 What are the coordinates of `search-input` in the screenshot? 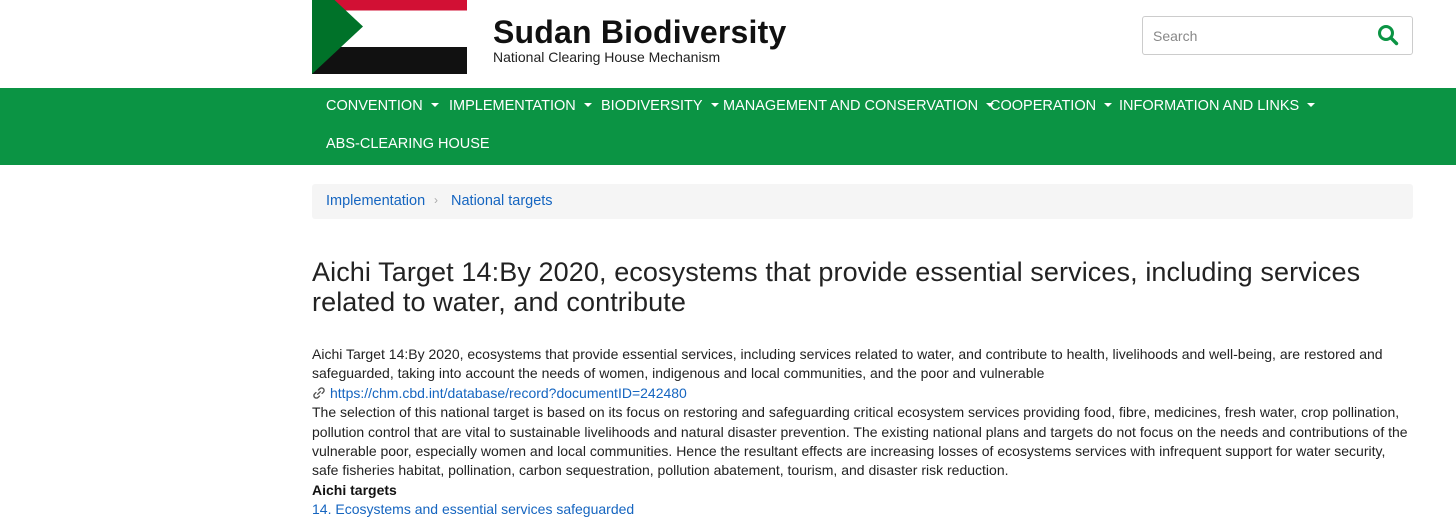 It's located at (1253, 35).